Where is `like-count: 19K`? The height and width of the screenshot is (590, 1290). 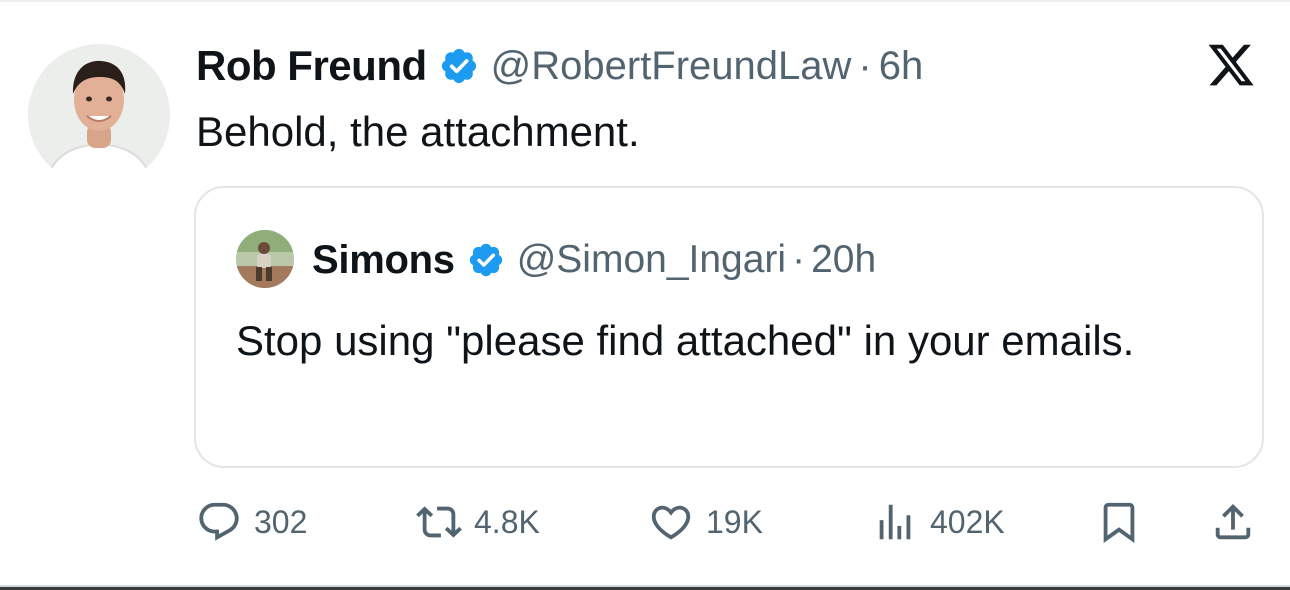
like-count: 19K is located at coordinates (734, 521).